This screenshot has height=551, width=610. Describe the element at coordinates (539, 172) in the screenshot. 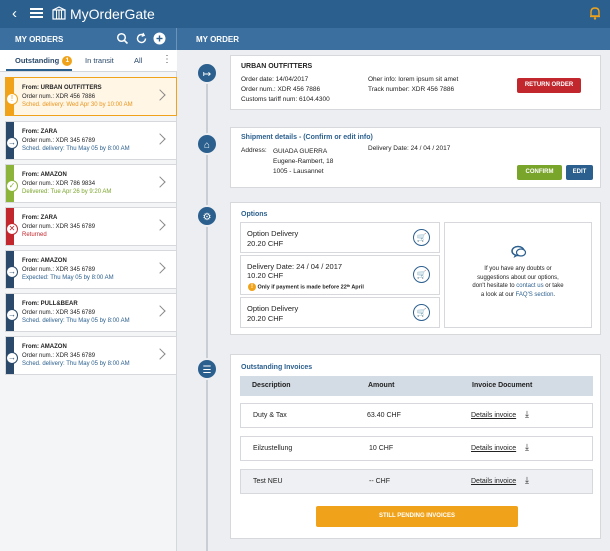

I see `confirm-button: CONFIRM` at that location.